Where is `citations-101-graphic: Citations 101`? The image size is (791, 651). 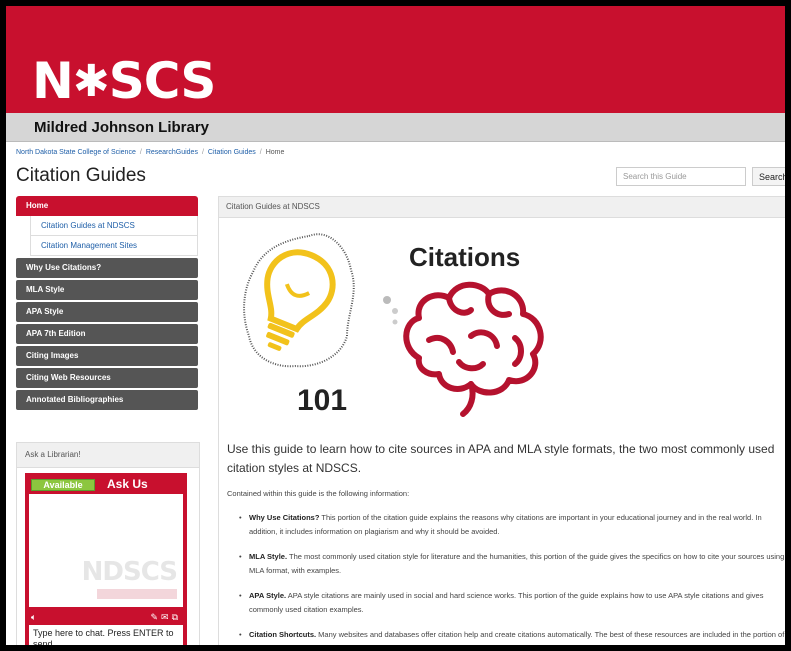 citations-101-graphic: Citations 101 is located at coordinates (393, 325).